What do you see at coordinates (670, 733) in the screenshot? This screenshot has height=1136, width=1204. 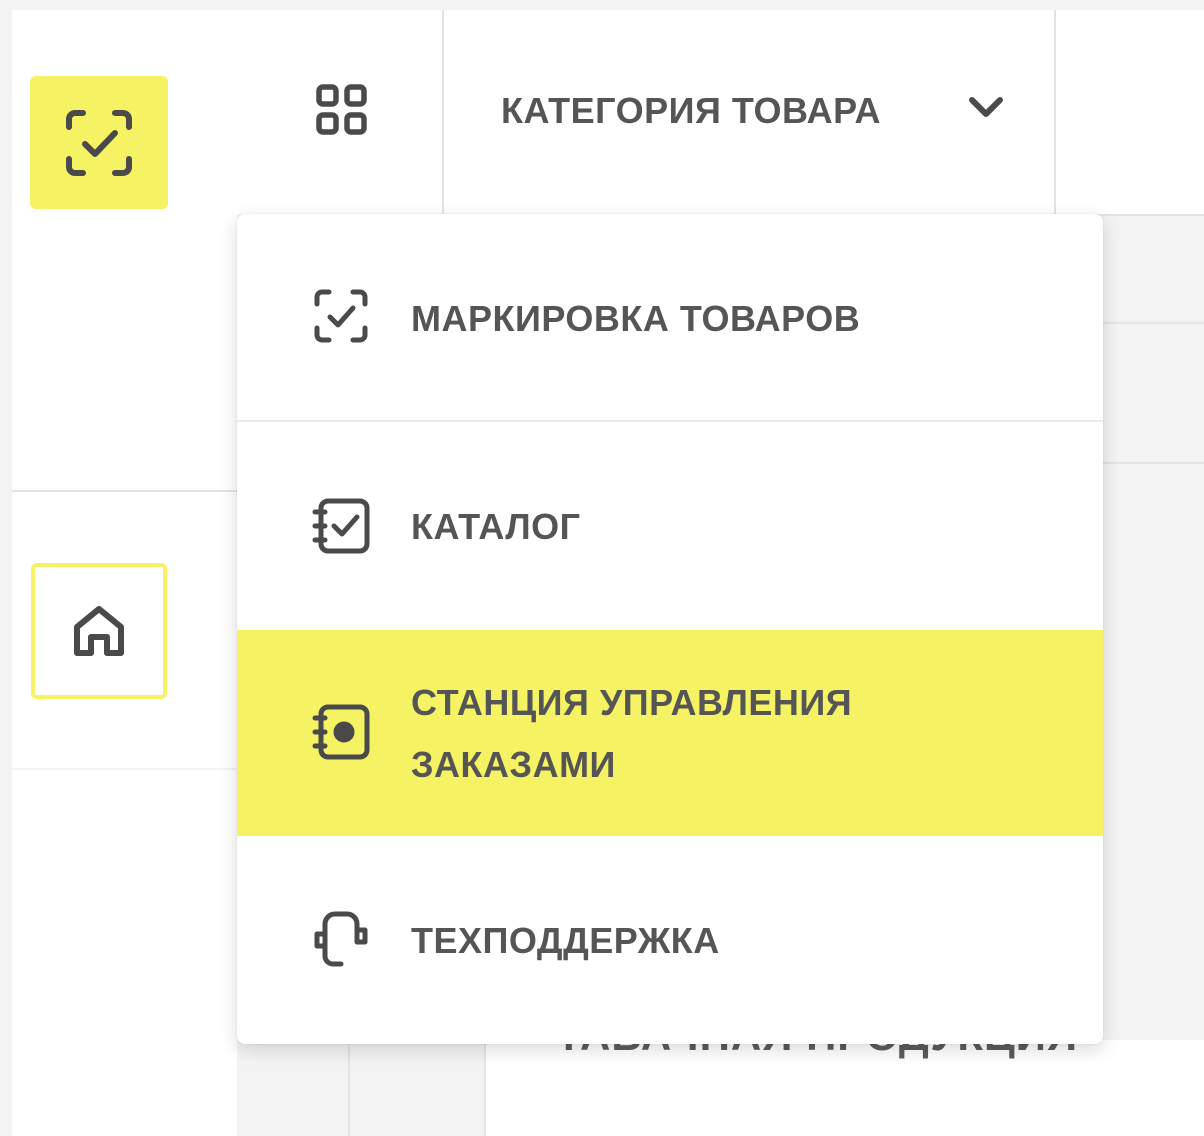 I see `menu-item-order-station: СТАНЦИЯ УПРАВЛЕНИЯ ЗАКАЗАМИ` at bounding box center [670, 733].